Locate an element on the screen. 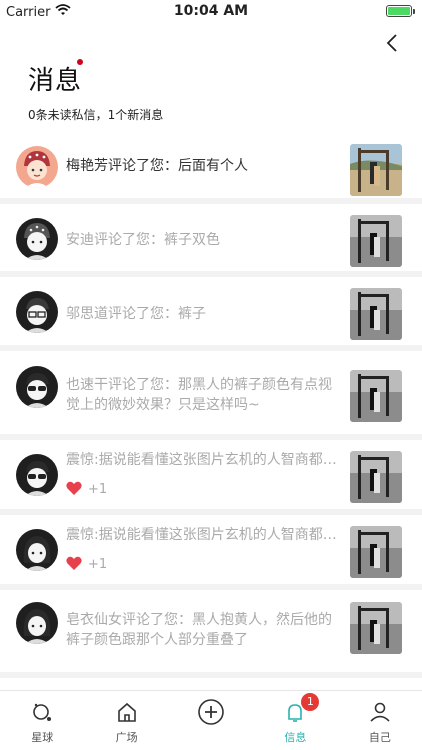 This screenshot has height=750, width=422. tab-square: 广场 is located at coordinates (126, 720).